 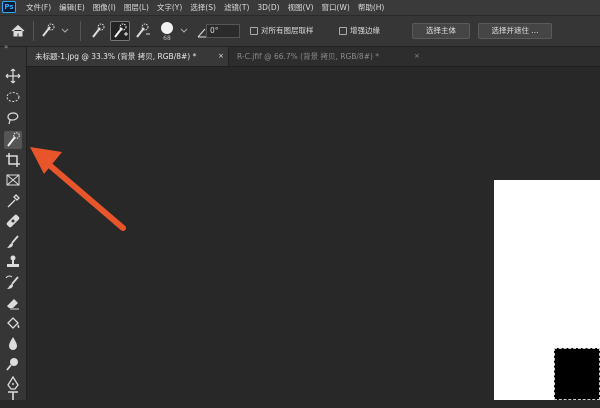 I want to click on lasso-tool-icon, so click(x=13, y=118).